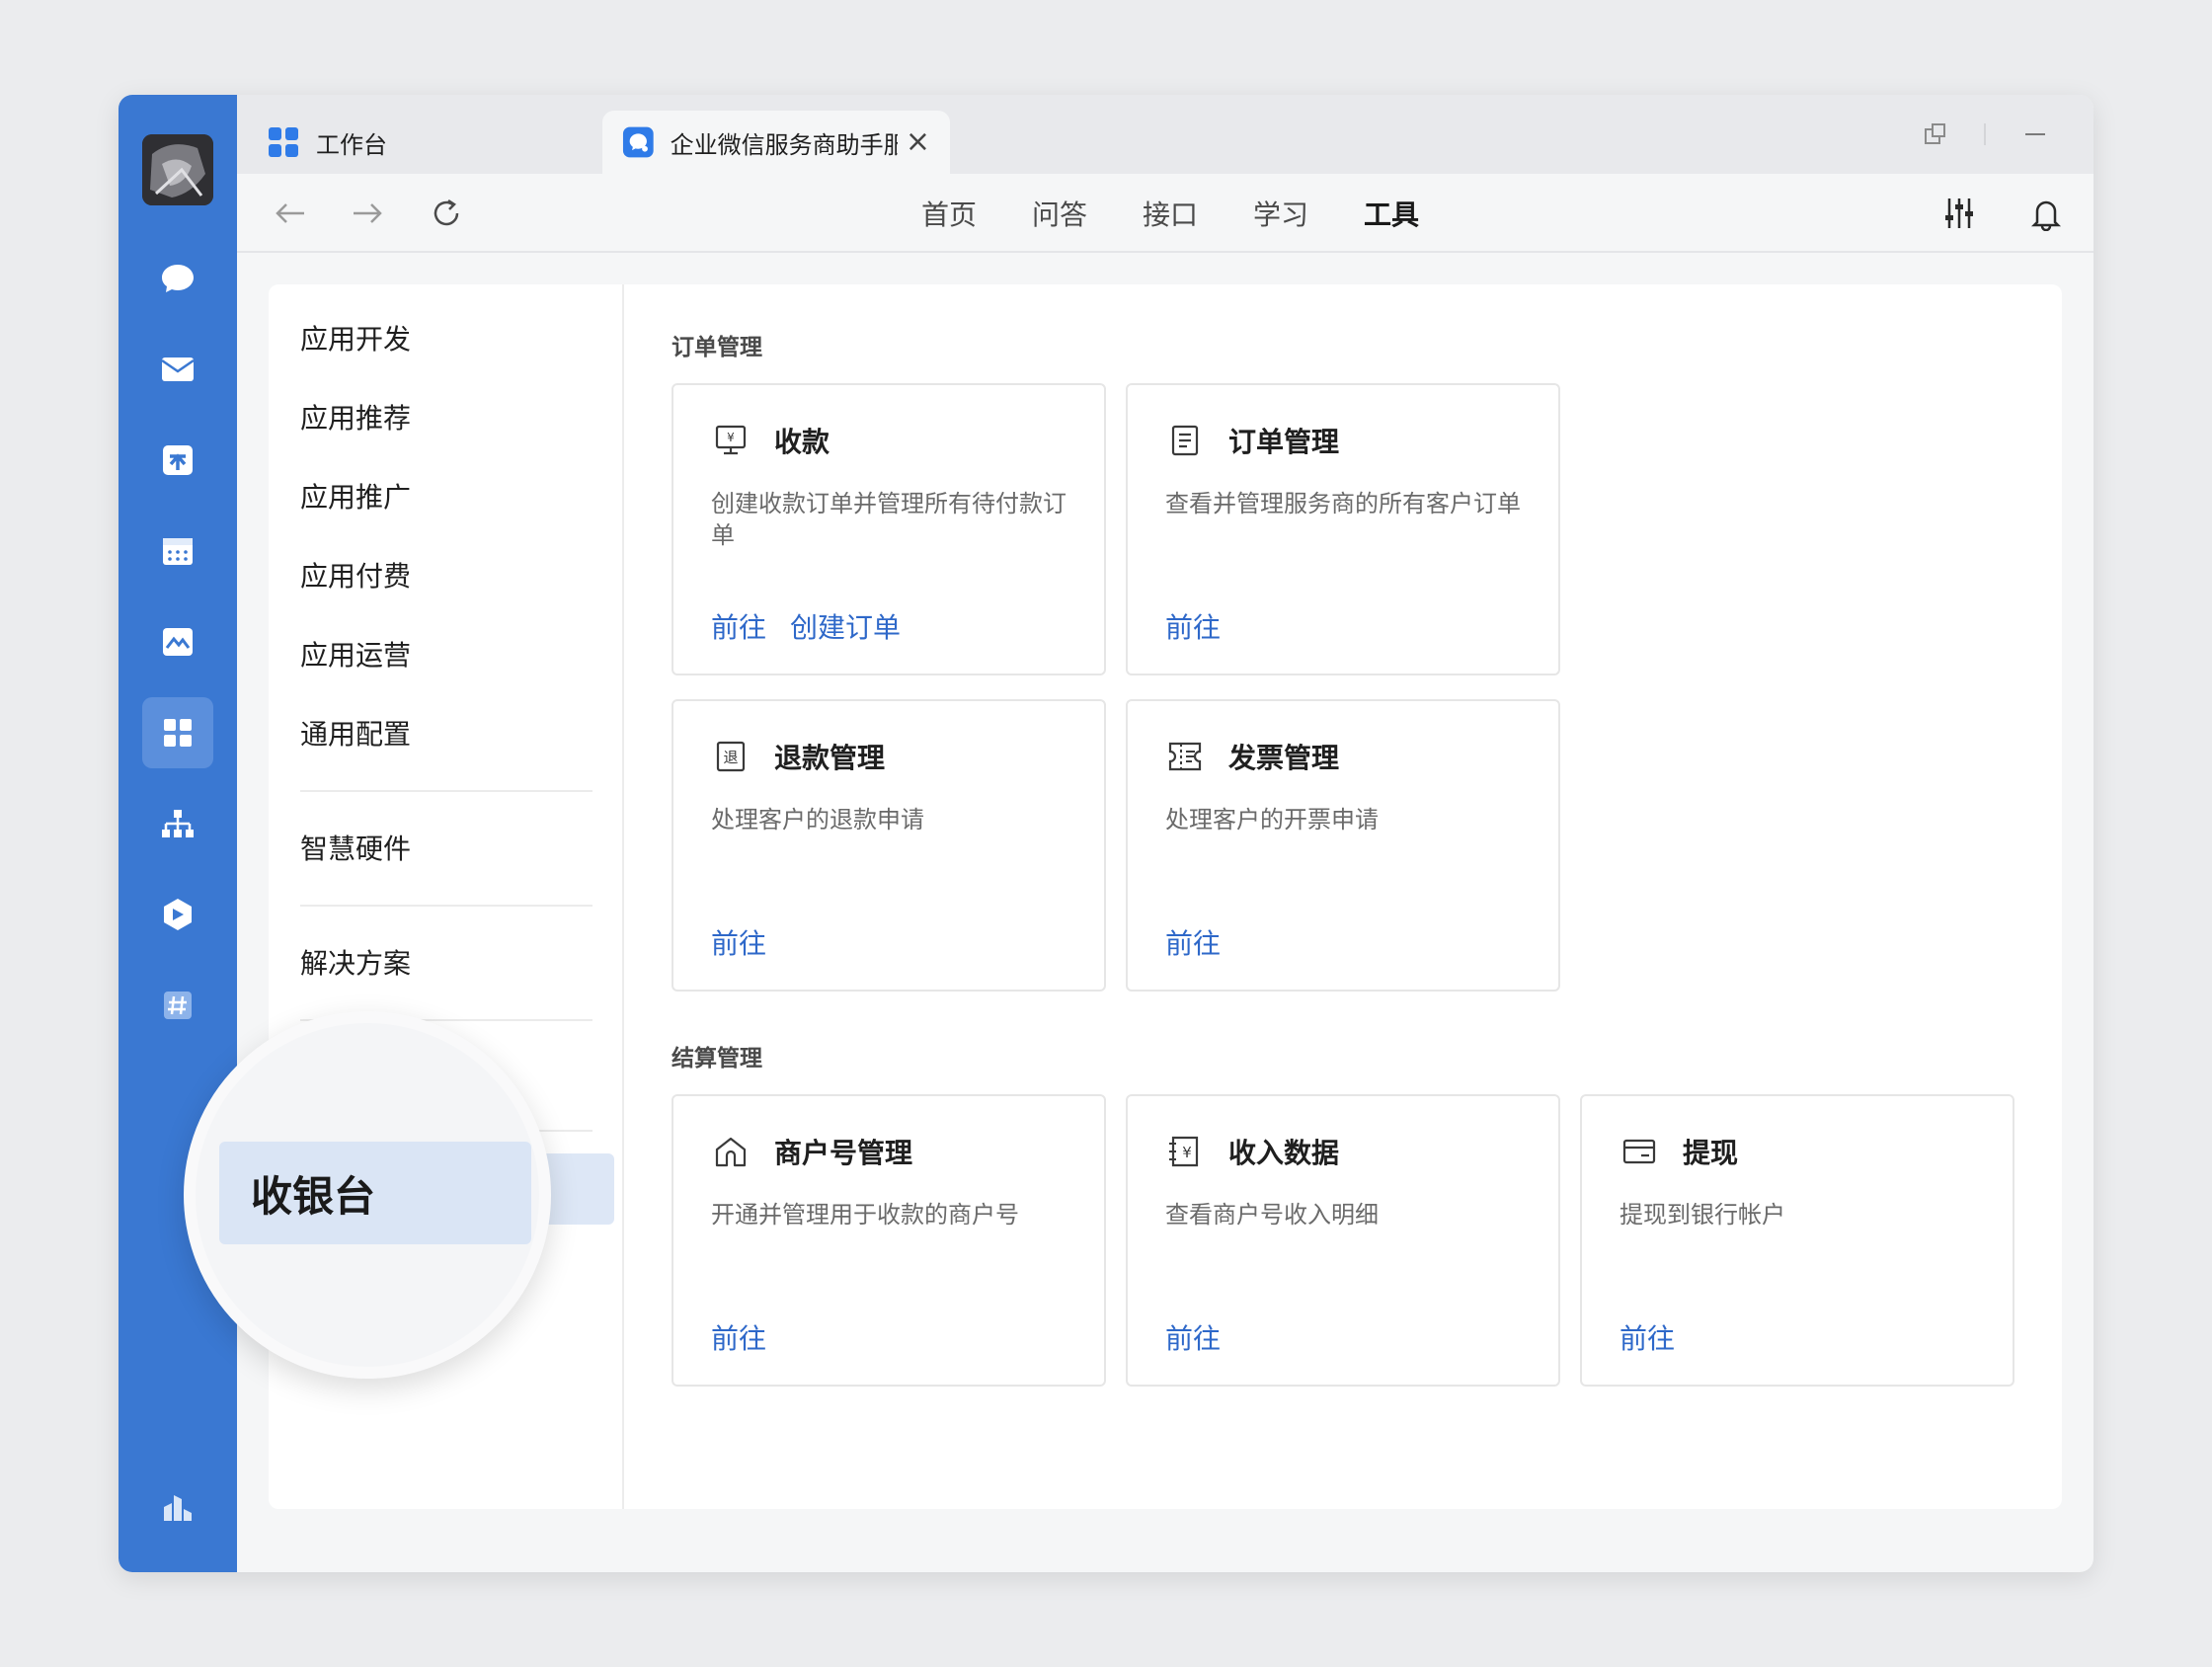 This screenshot has height=1667, width=2212. Describe the element at coordinates (918, 142) in the screenshot. I see `close-icon: ×` at that location.